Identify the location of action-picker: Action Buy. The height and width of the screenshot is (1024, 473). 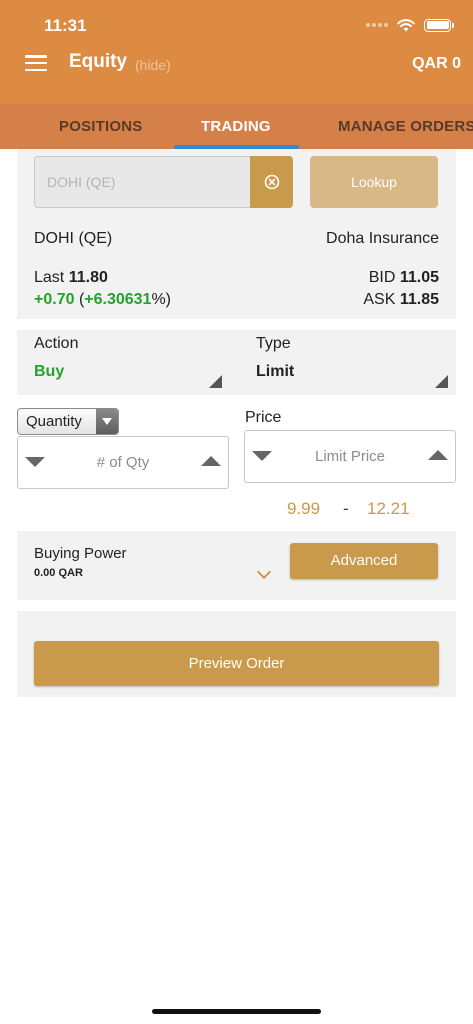
(124, 362).